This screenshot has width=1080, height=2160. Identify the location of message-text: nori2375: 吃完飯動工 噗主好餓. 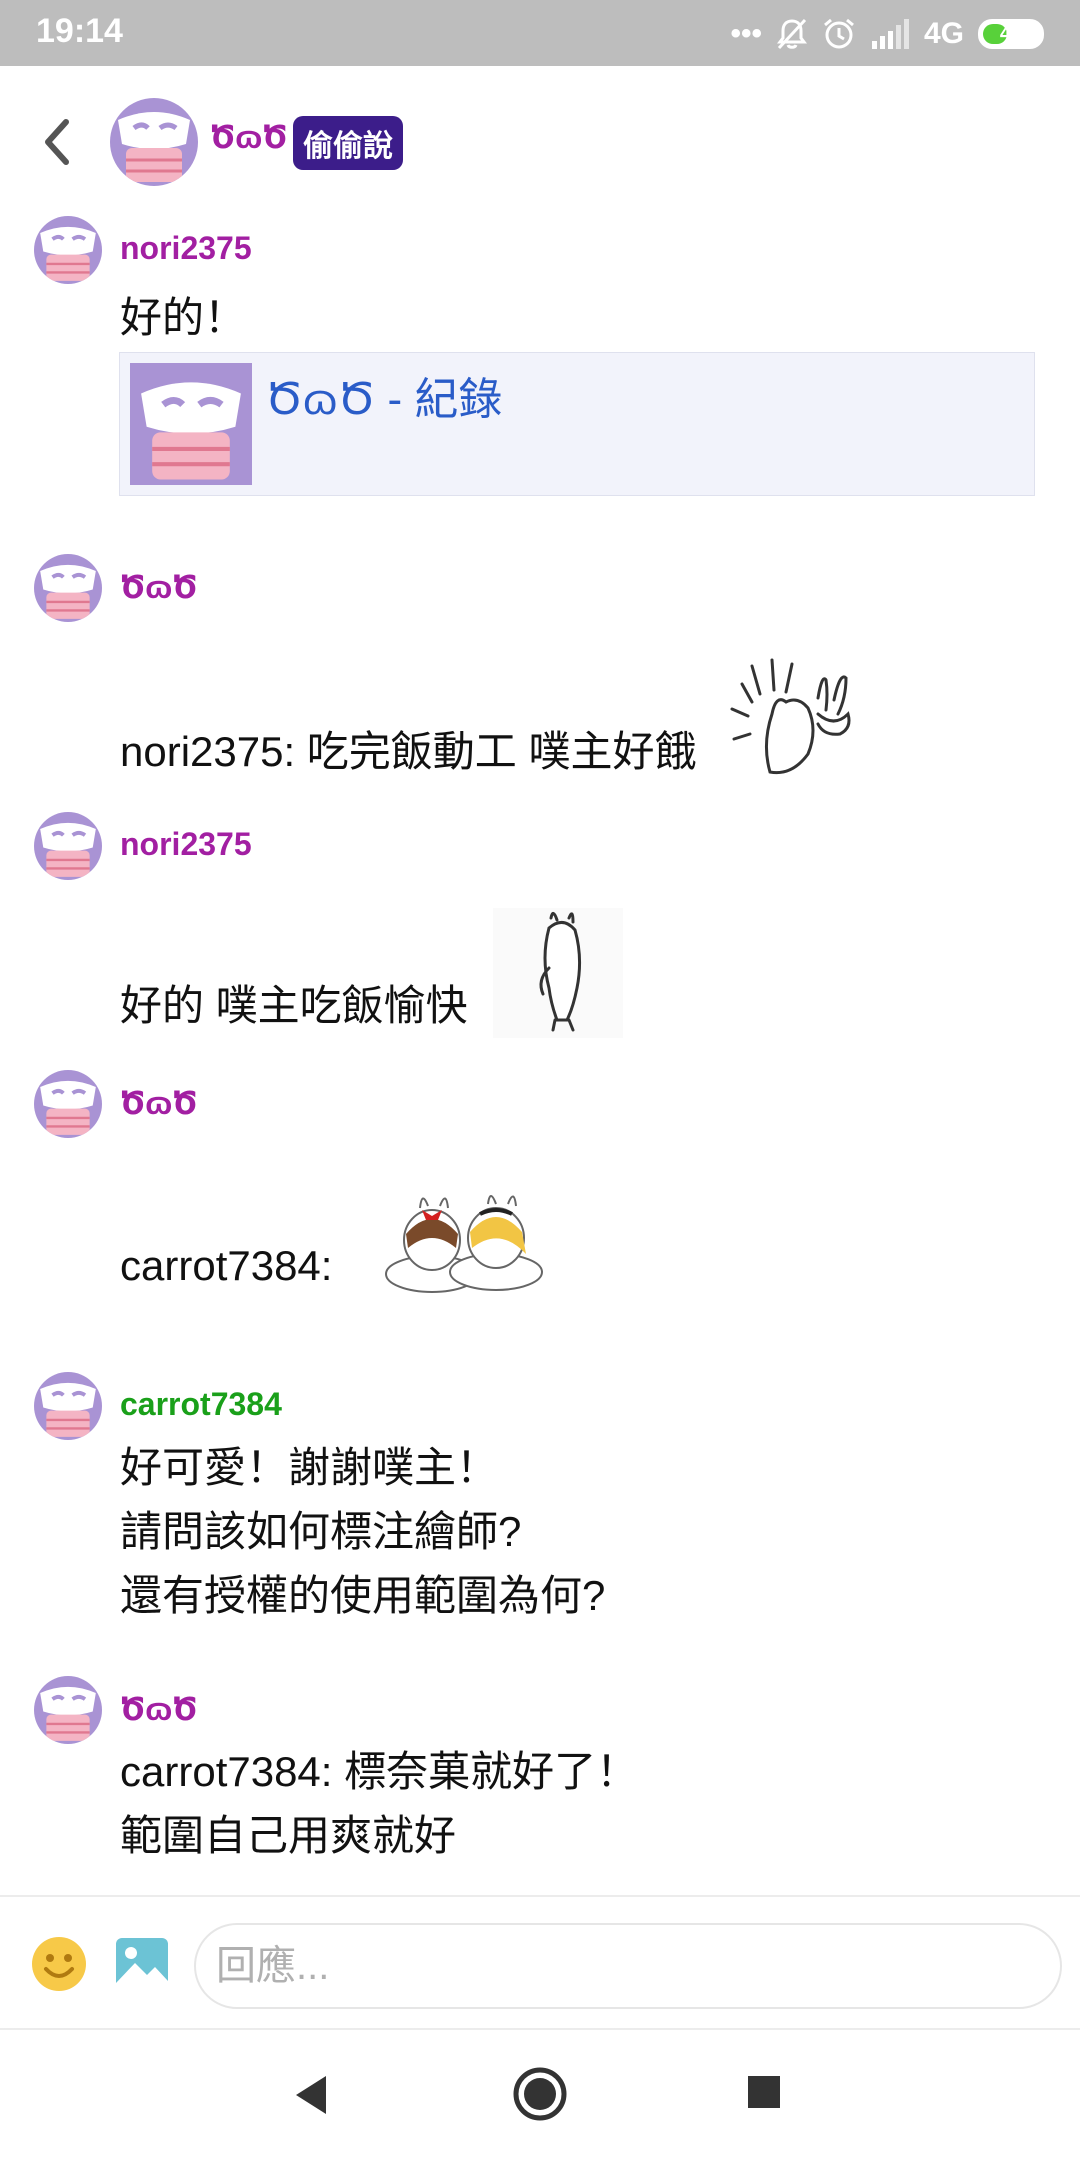
(491, 719).